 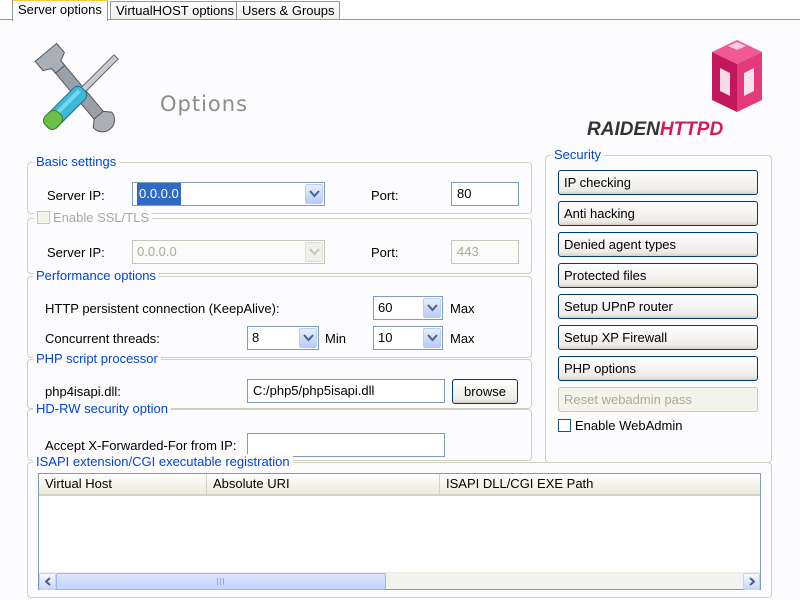 I want to click on scroll-right-icon, so click(x=751, y=581).